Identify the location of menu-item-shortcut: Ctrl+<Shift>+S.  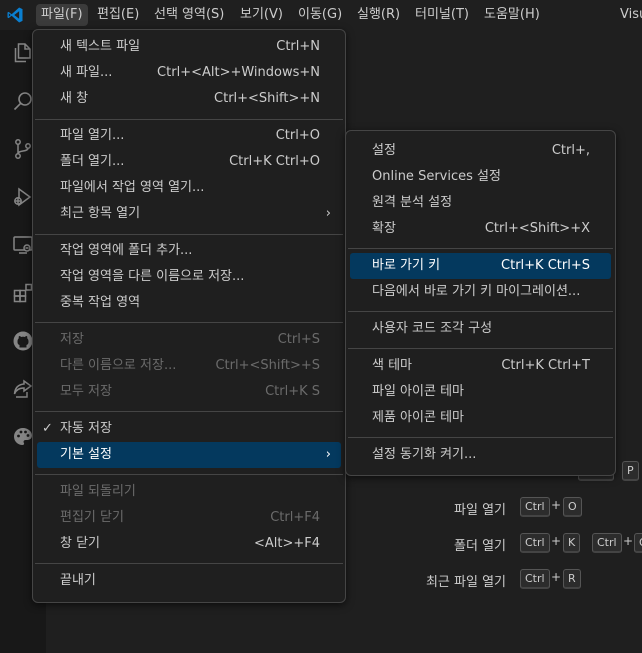
(267, 365).